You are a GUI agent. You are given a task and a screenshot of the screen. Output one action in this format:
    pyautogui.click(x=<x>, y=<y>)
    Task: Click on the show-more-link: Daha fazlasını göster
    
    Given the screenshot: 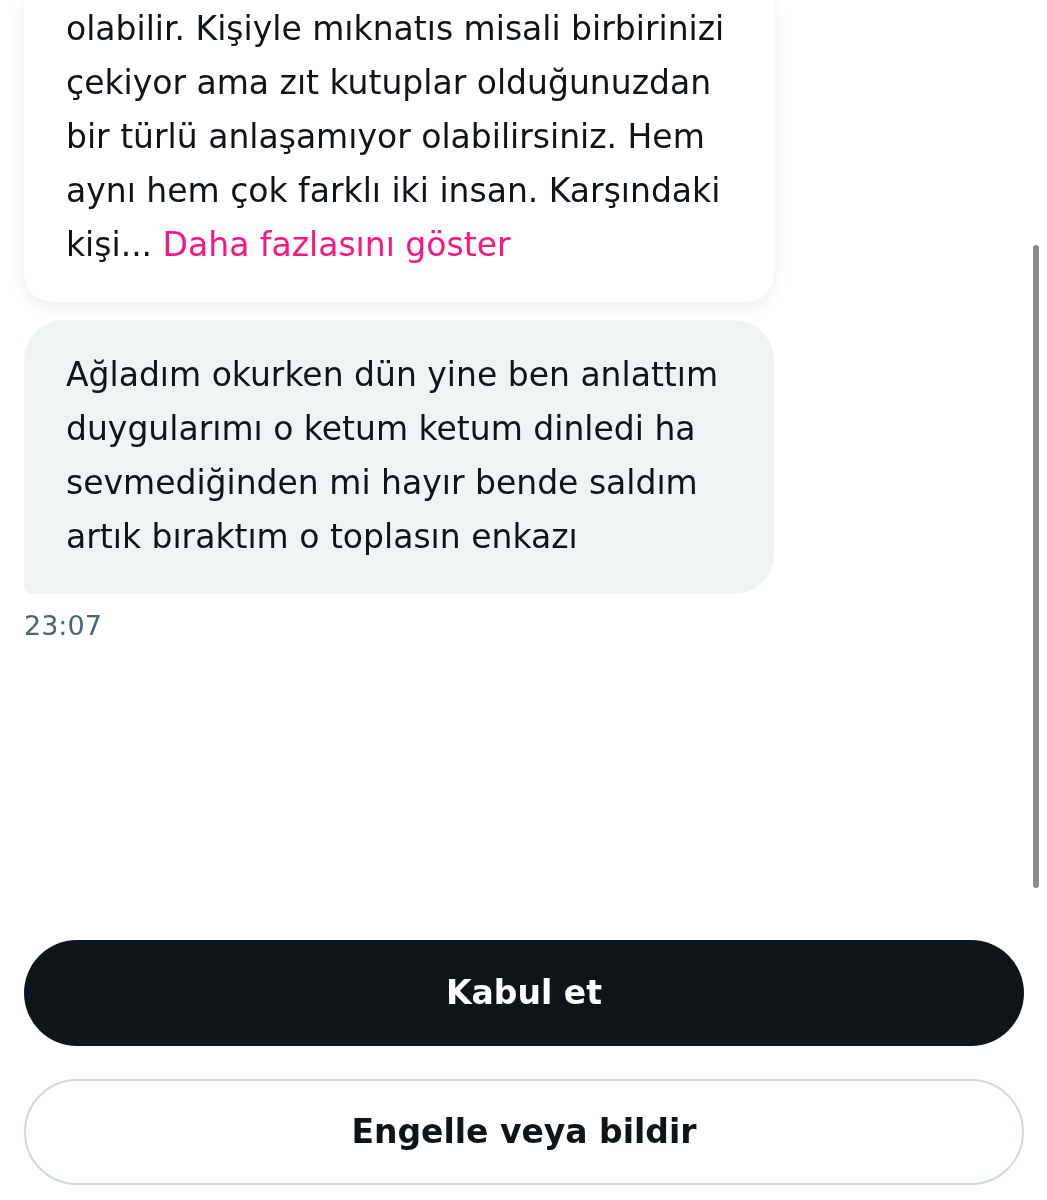 What is the action you would take?
    pyautogui.click(x=336, y=244)
    